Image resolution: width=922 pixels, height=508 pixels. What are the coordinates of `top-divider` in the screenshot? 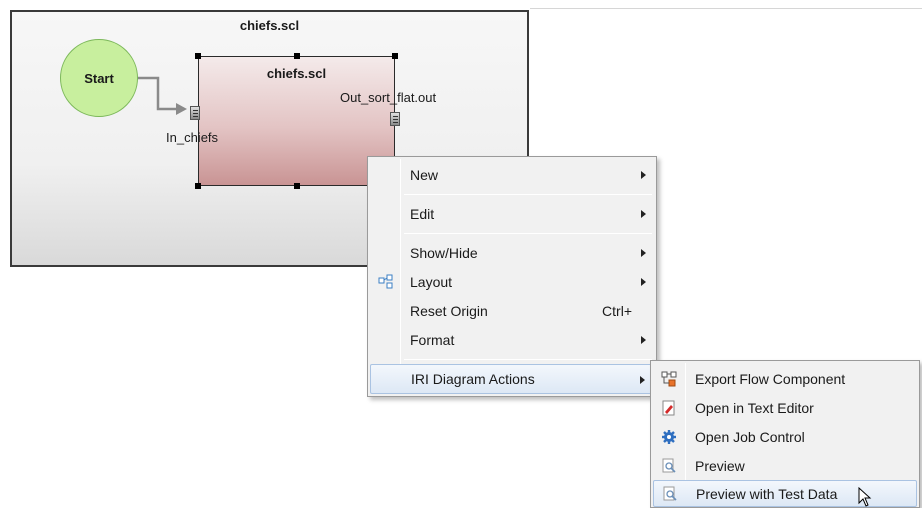 It's located at (726, 8).